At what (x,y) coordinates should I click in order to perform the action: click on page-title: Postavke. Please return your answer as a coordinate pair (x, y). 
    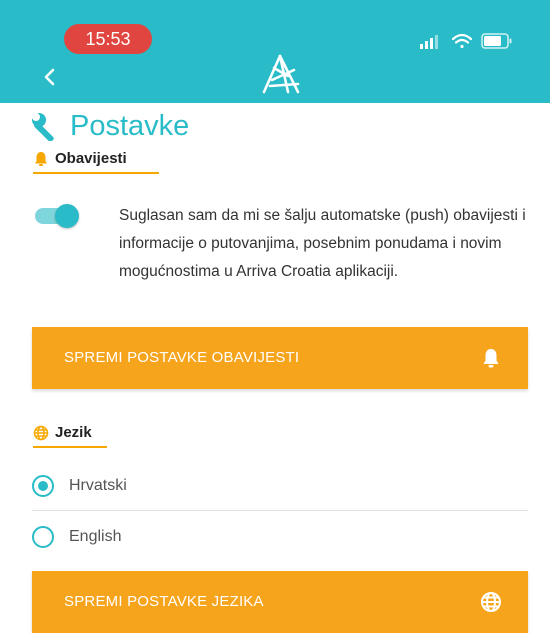
    Looking at the image, I should click on (130, 125).